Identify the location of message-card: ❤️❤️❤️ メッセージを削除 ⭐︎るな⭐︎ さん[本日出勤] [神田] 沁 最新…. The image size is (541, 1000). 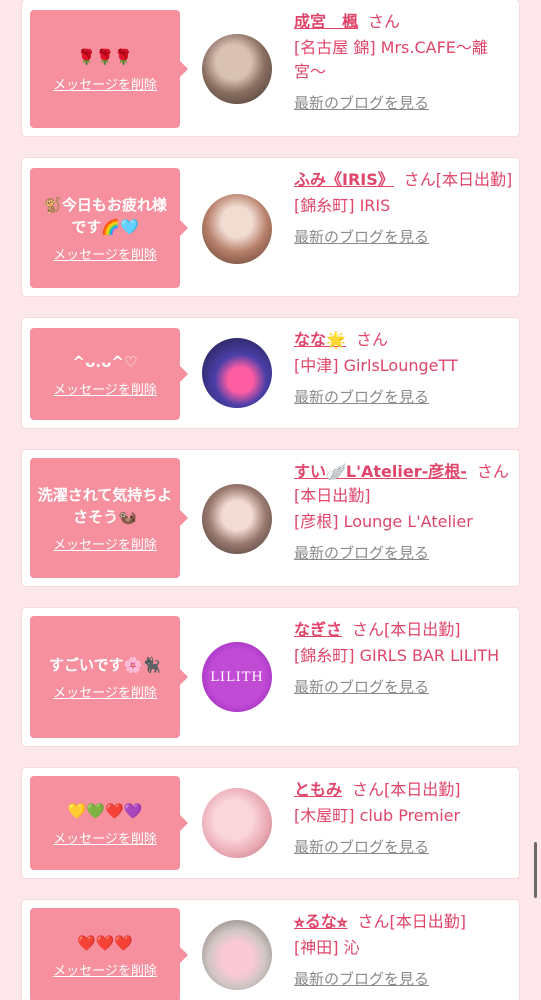
(270, 950).